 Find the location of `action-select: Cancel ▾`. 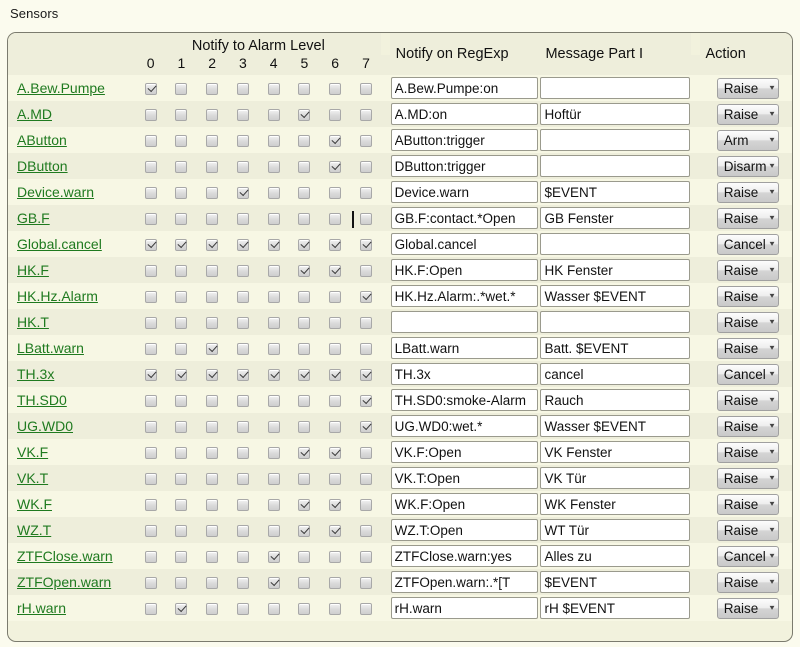

action-select: Cancel ▾ is located at coordinates (747, 556).